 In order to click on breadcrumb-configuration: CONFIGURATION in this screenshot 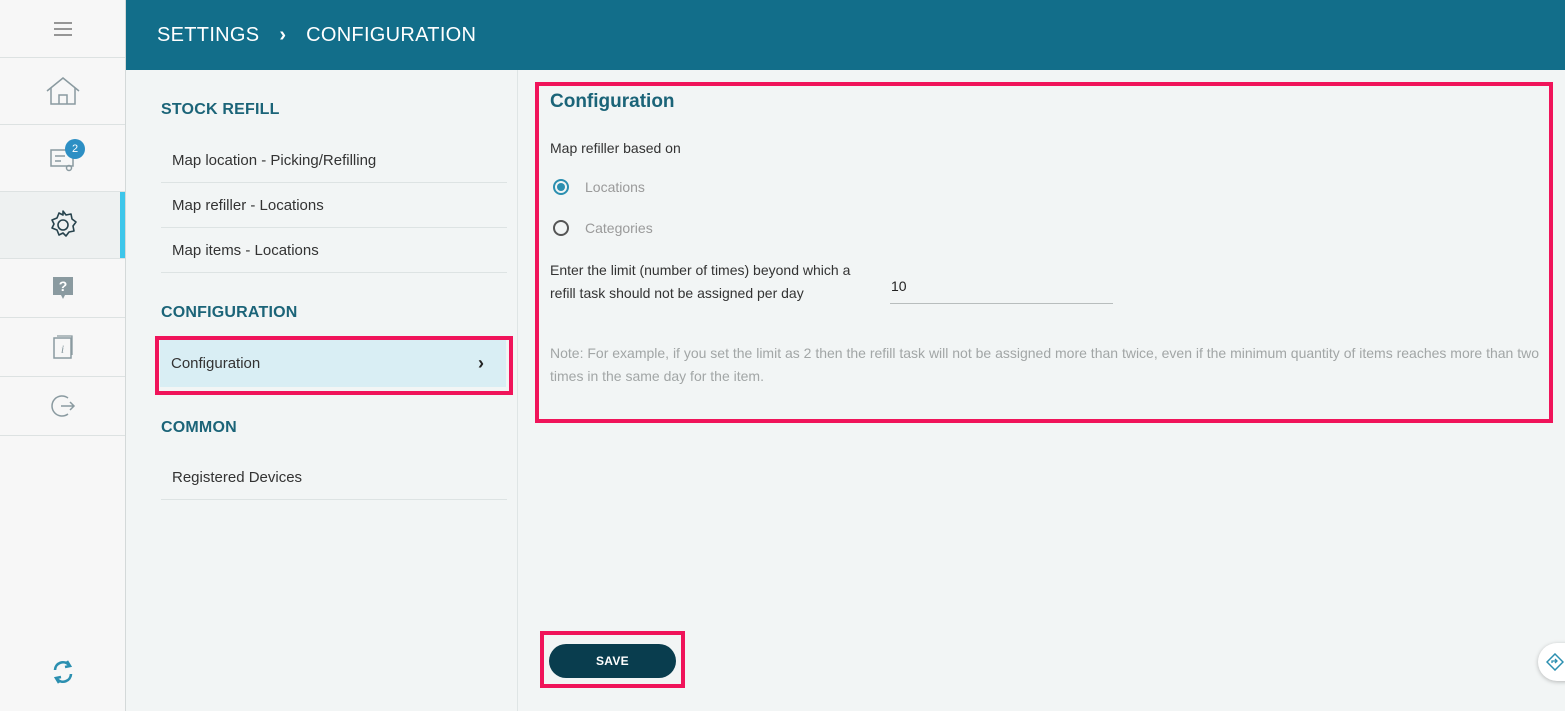, I will do `click(391, 34)`.